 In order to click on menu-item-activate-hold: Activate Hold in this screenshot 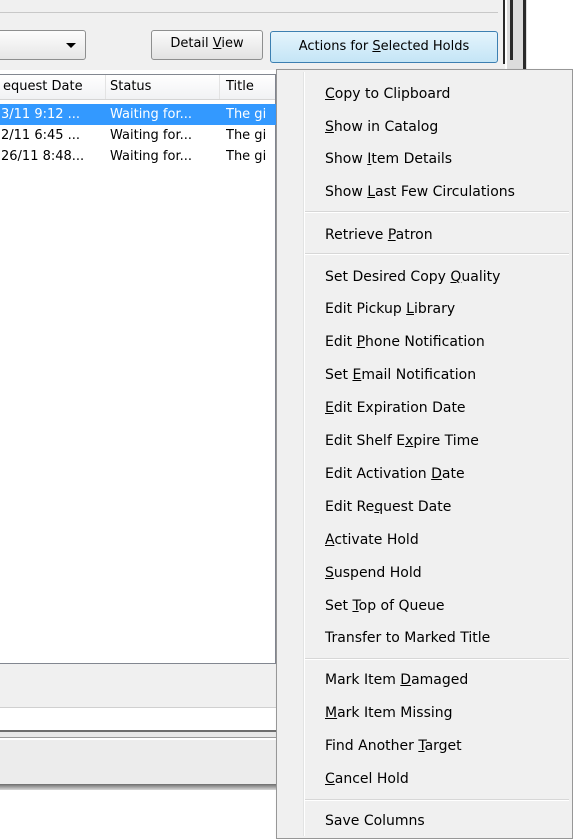, I will do `click(372, 540)`.